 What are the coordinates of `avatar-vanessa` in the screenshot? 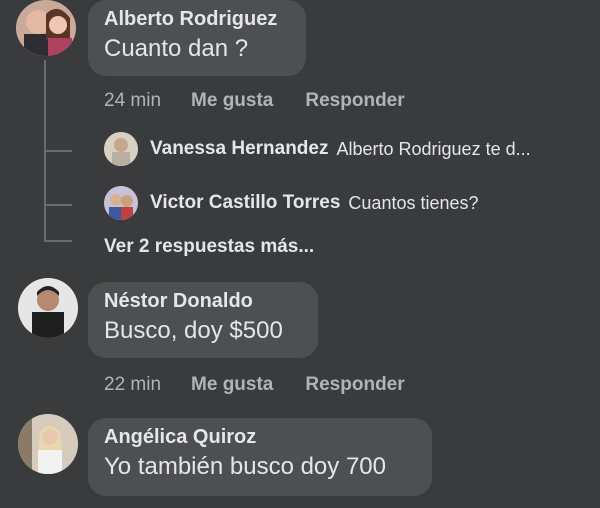 It's located at (121, 149).